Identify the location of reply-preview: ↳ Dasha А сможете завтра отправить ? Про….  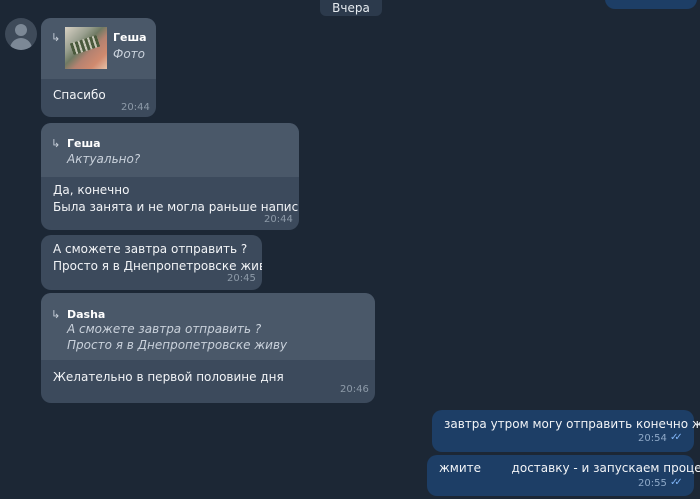
(208, 326).